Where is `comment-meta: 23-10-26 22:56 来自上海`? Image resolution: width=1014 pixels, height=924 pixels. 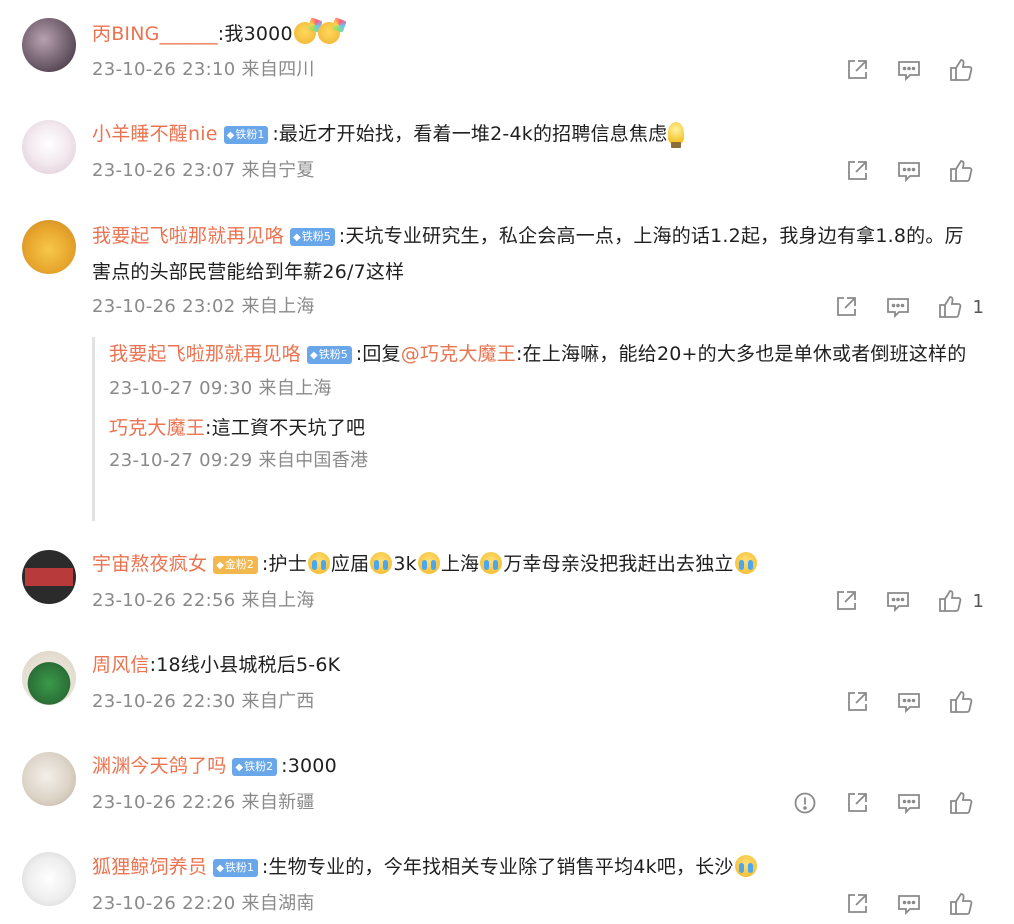
comment-meta: 23-10-26 22:56 来自上海 is located at coordinates (203, 601).